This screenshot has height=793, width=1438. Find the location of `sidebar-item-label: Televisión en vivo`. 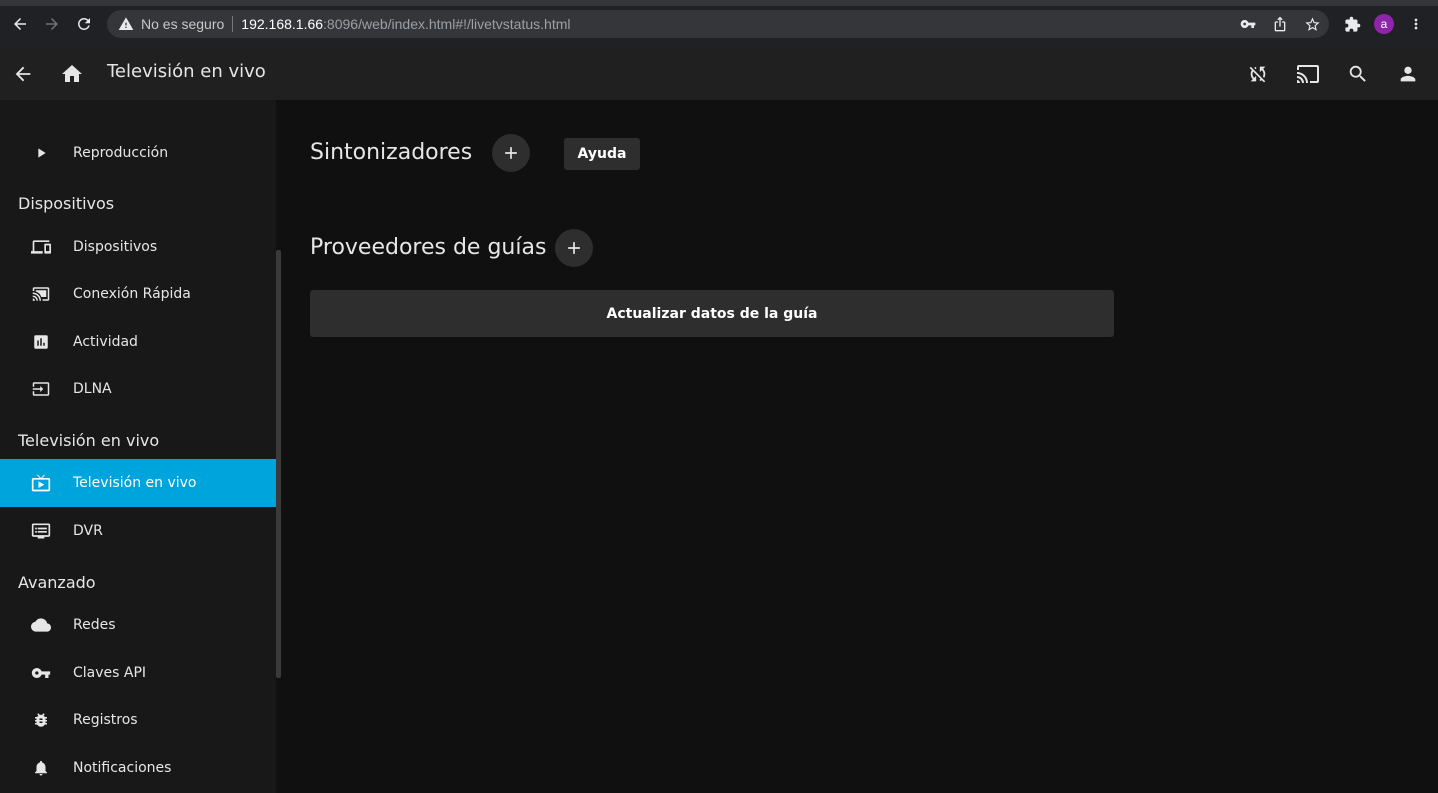

sidebar-item-label: Televisión en vivo is located at coordinates (135, 483).